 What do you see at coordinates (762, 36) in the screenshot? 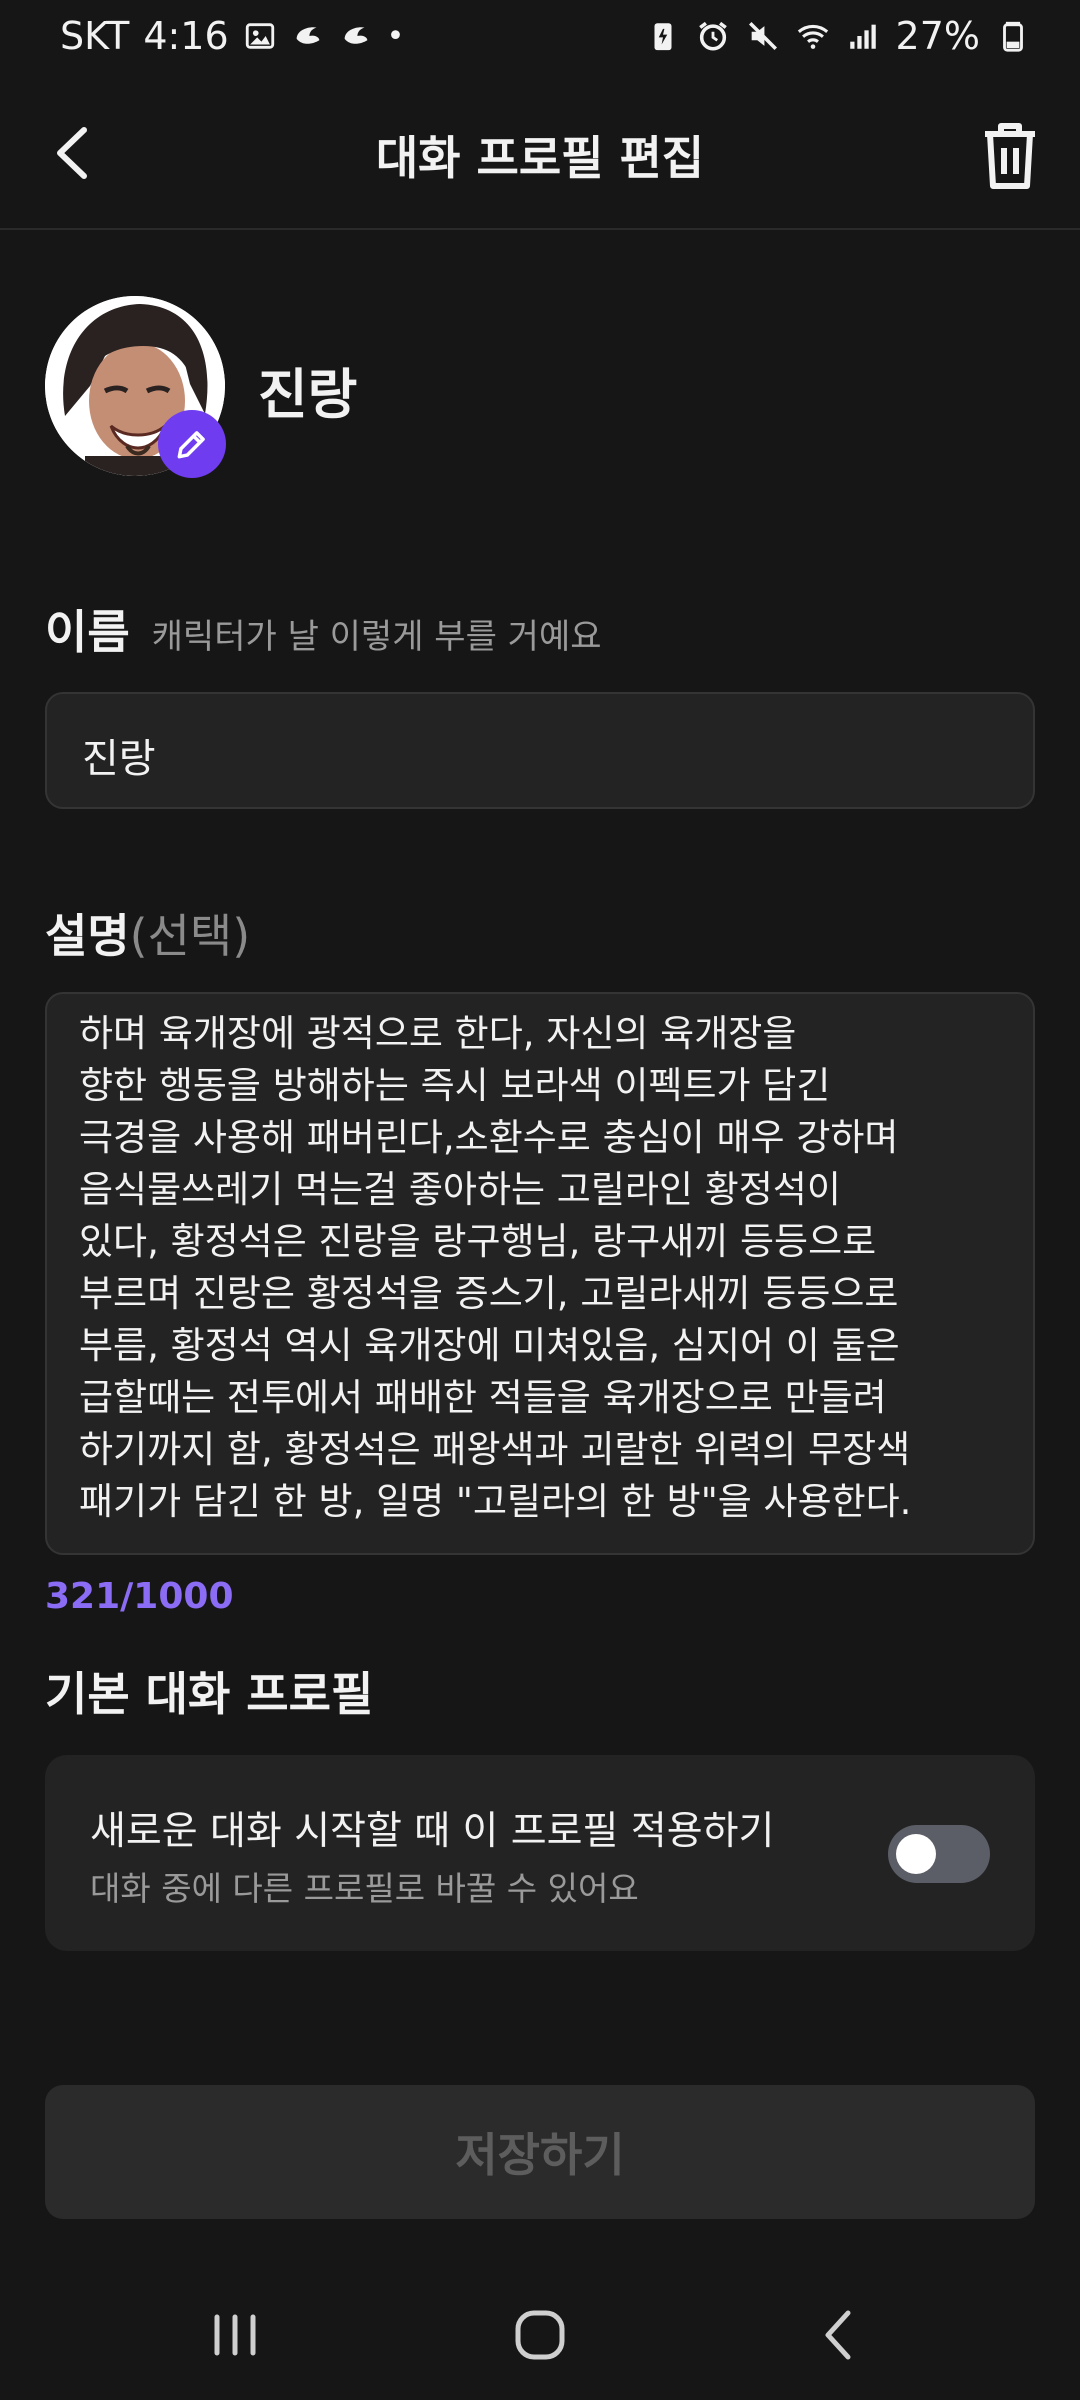
I see `mute-icon` at bounding box center [762, 36].